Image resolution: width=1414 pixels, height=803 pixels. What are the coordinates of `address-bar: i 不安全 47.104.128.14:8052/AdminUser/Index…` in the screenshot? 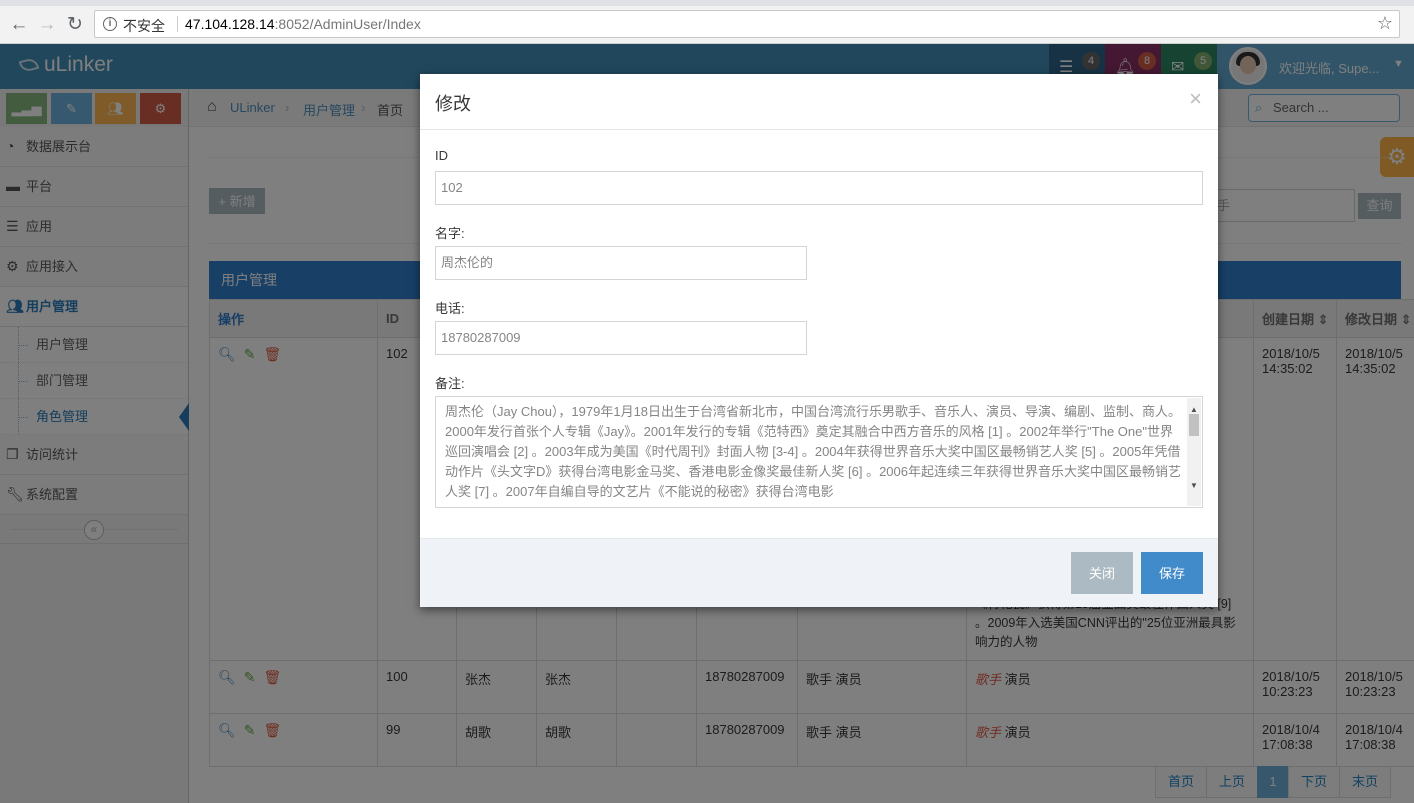 It's located at (747, 24).